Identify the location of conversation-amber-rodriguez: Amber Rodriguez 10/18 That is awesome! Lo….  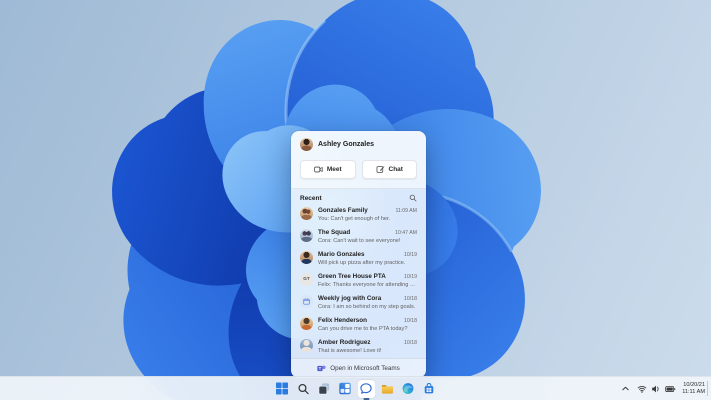
(358, 347).